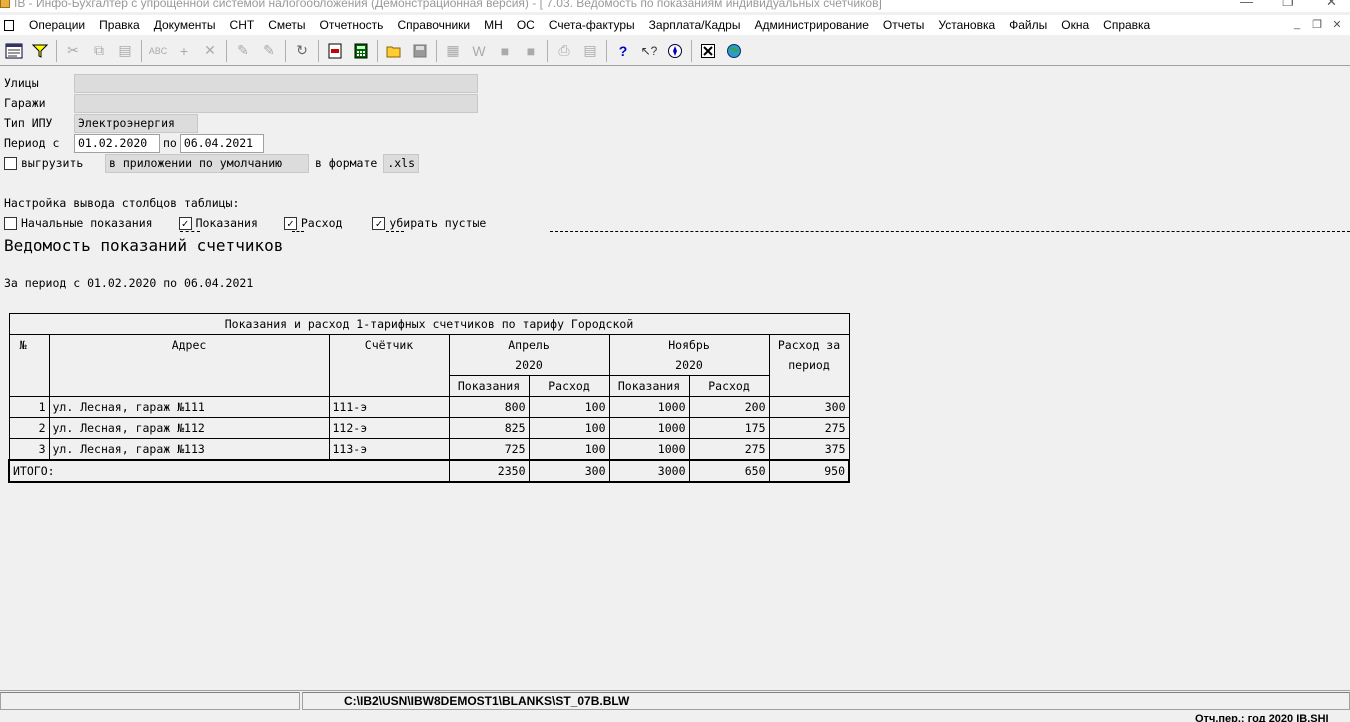  What do you see at coordinates (623, 51) in the screenshot?
I see `help-icon: ?` at bounding box center [623, 51].